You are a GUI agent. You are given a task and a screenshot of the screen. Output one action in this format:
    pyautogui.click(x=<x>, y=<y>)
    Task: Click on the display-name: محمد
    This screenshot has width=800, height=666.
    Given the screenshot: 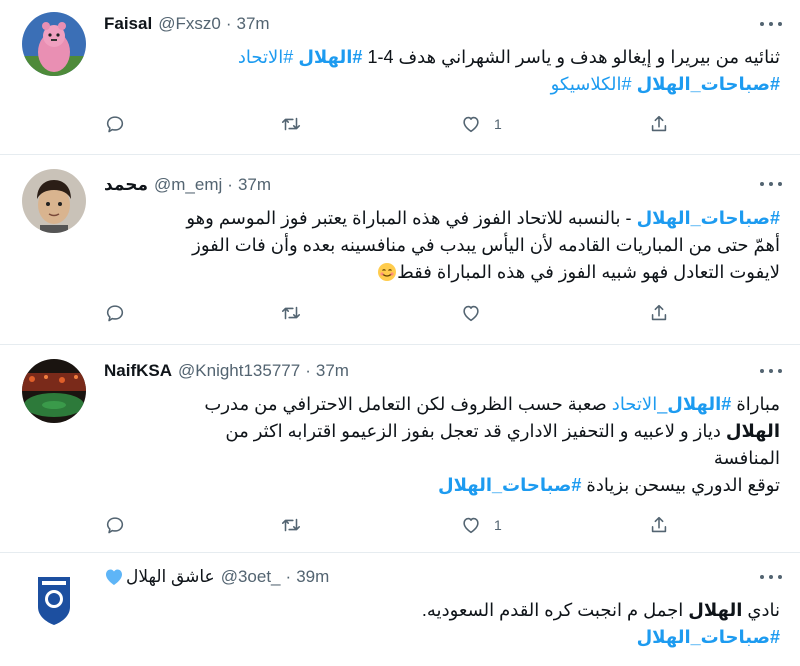 What is the action you would take?
    pyautogui.click(x=126, y=185)
    